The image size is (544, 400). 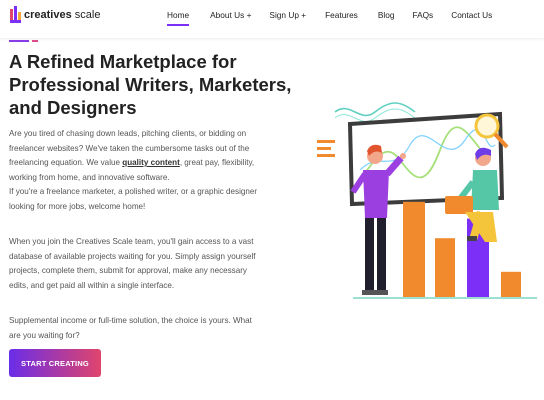 What do you see at coordinates (341, 15) in the screenshot?
I see `nav-features: Features` at bounding box center [341, 15].